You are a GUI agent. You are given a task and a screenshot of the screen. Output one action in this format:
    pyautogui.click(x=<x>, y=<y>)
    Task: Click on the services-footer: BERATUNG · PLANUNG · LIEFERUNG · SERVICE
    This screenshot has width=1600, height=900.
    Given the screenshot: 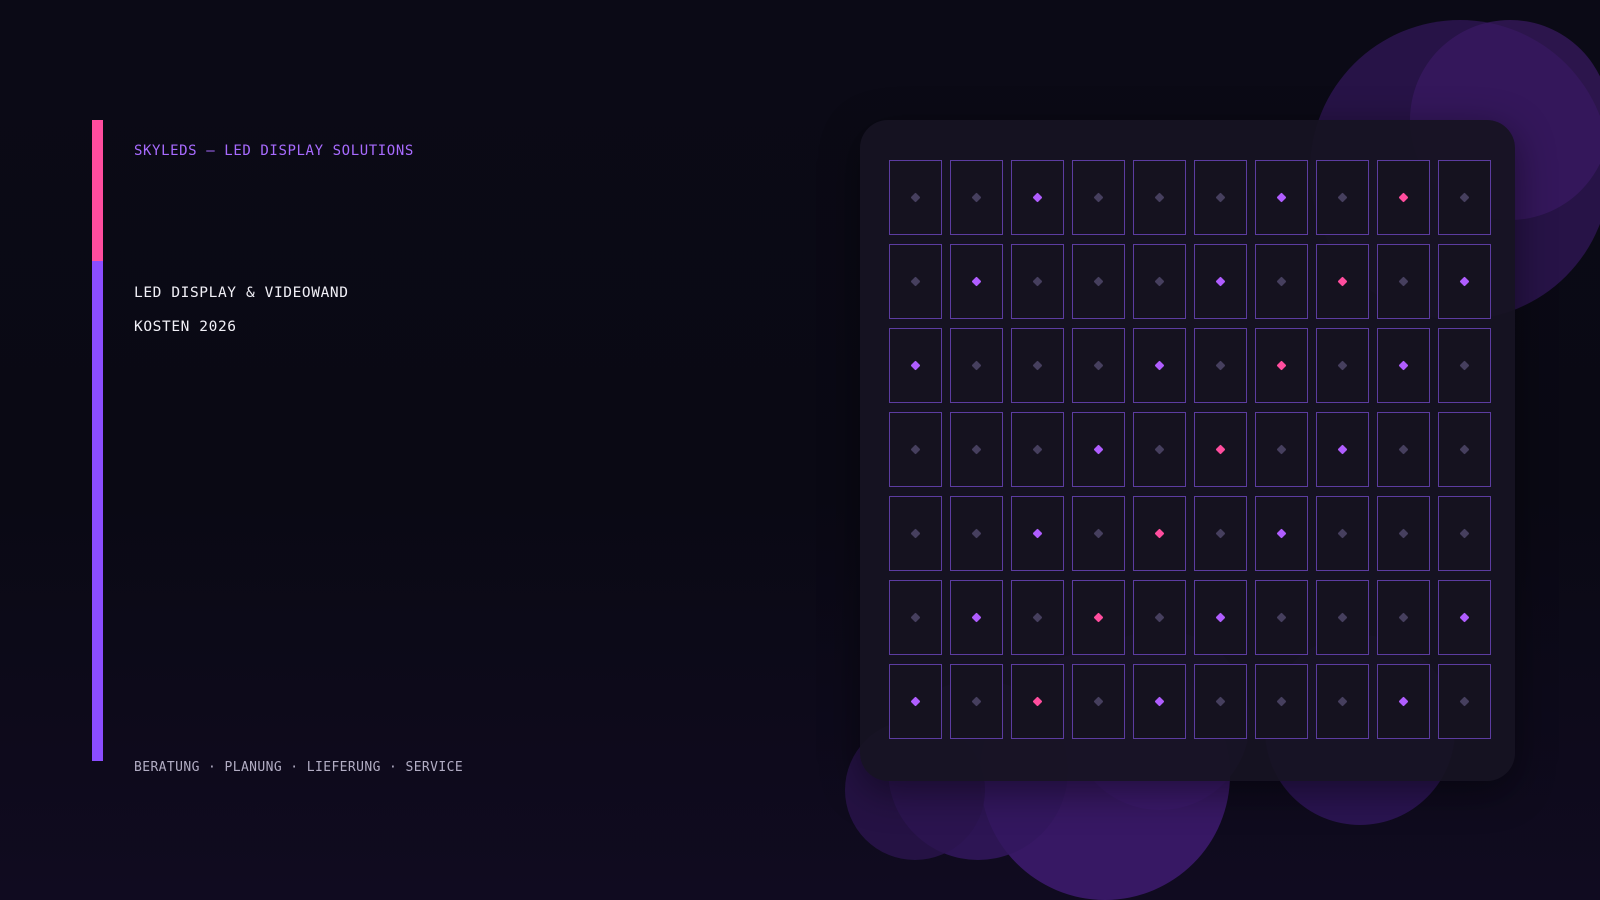 What is the action you would take?
    pyautogui.click(x=299, y=767)
    